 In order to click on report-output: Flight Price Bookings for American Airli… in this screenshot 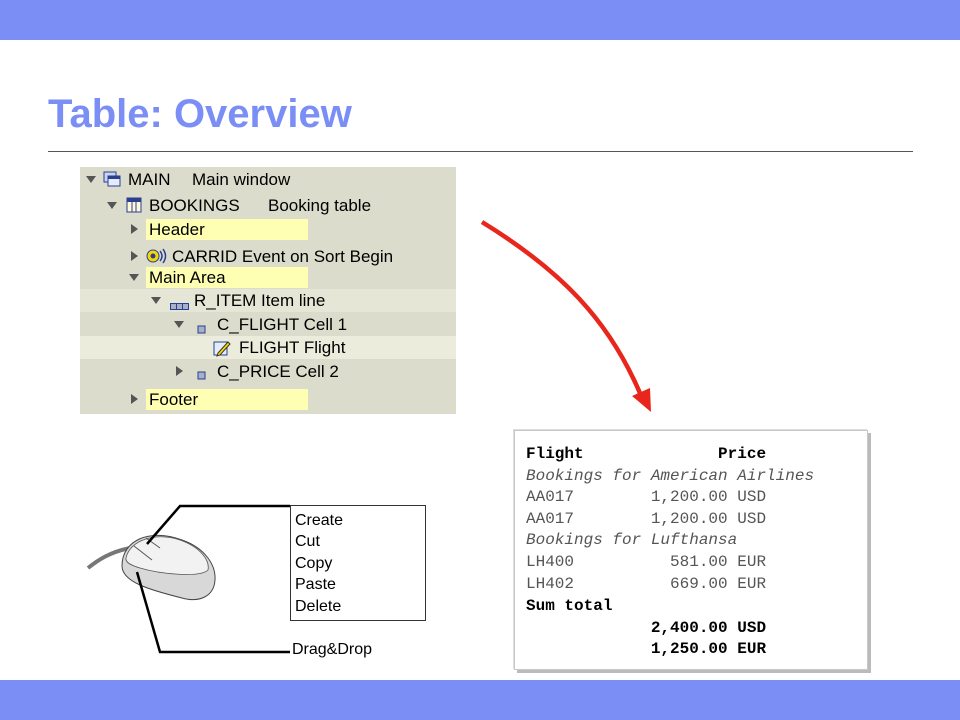, I will do `click(691, 550)`.